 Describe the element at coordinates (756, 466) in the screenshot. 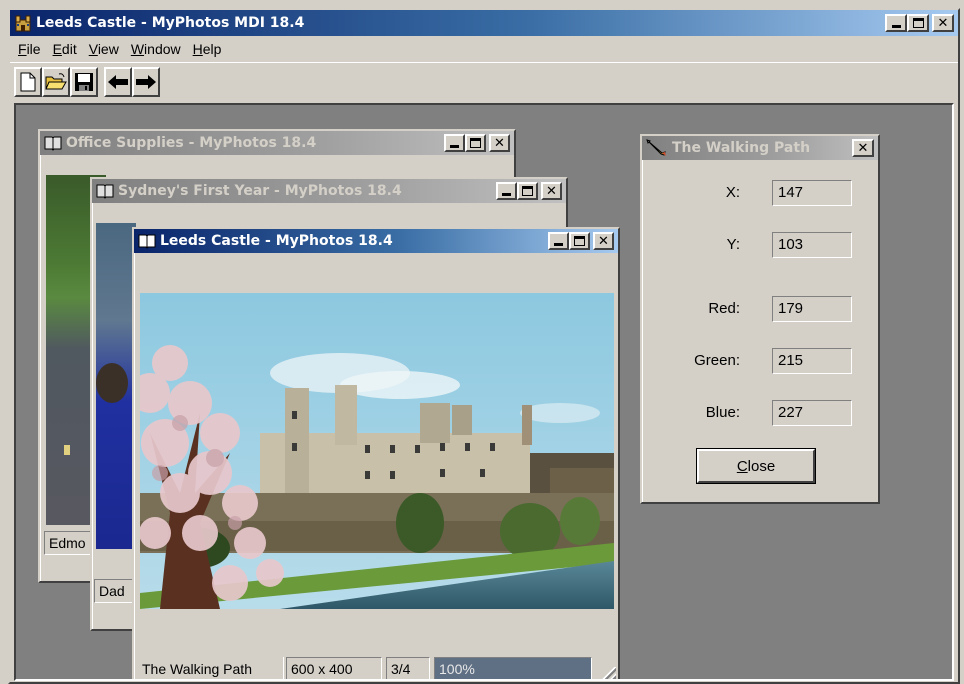

I see `close-dialog-button: Close` at that location.